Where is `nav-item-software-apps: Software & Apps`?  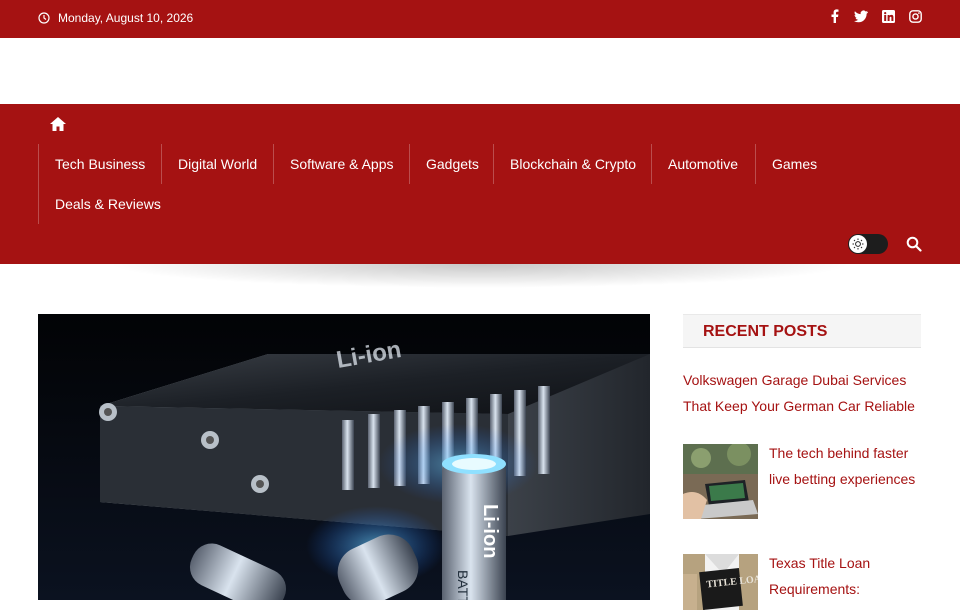
nav-item-software-apps: Software & Apps is located at coordinates (333, 164).